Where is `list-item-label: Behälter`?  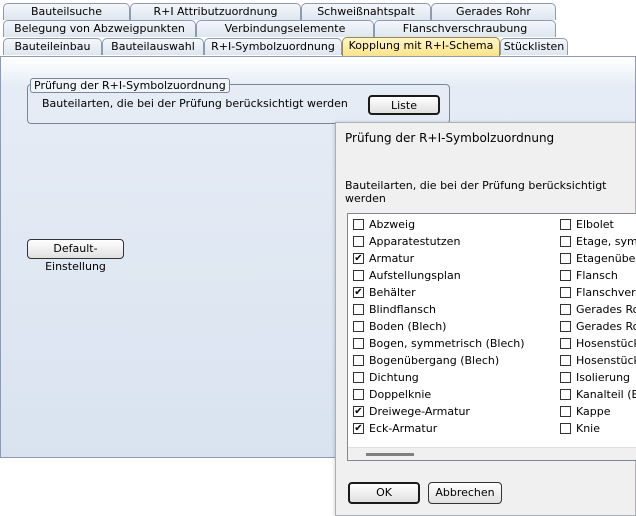 list-item-label: Behälter is located at coordinates (392, 292).